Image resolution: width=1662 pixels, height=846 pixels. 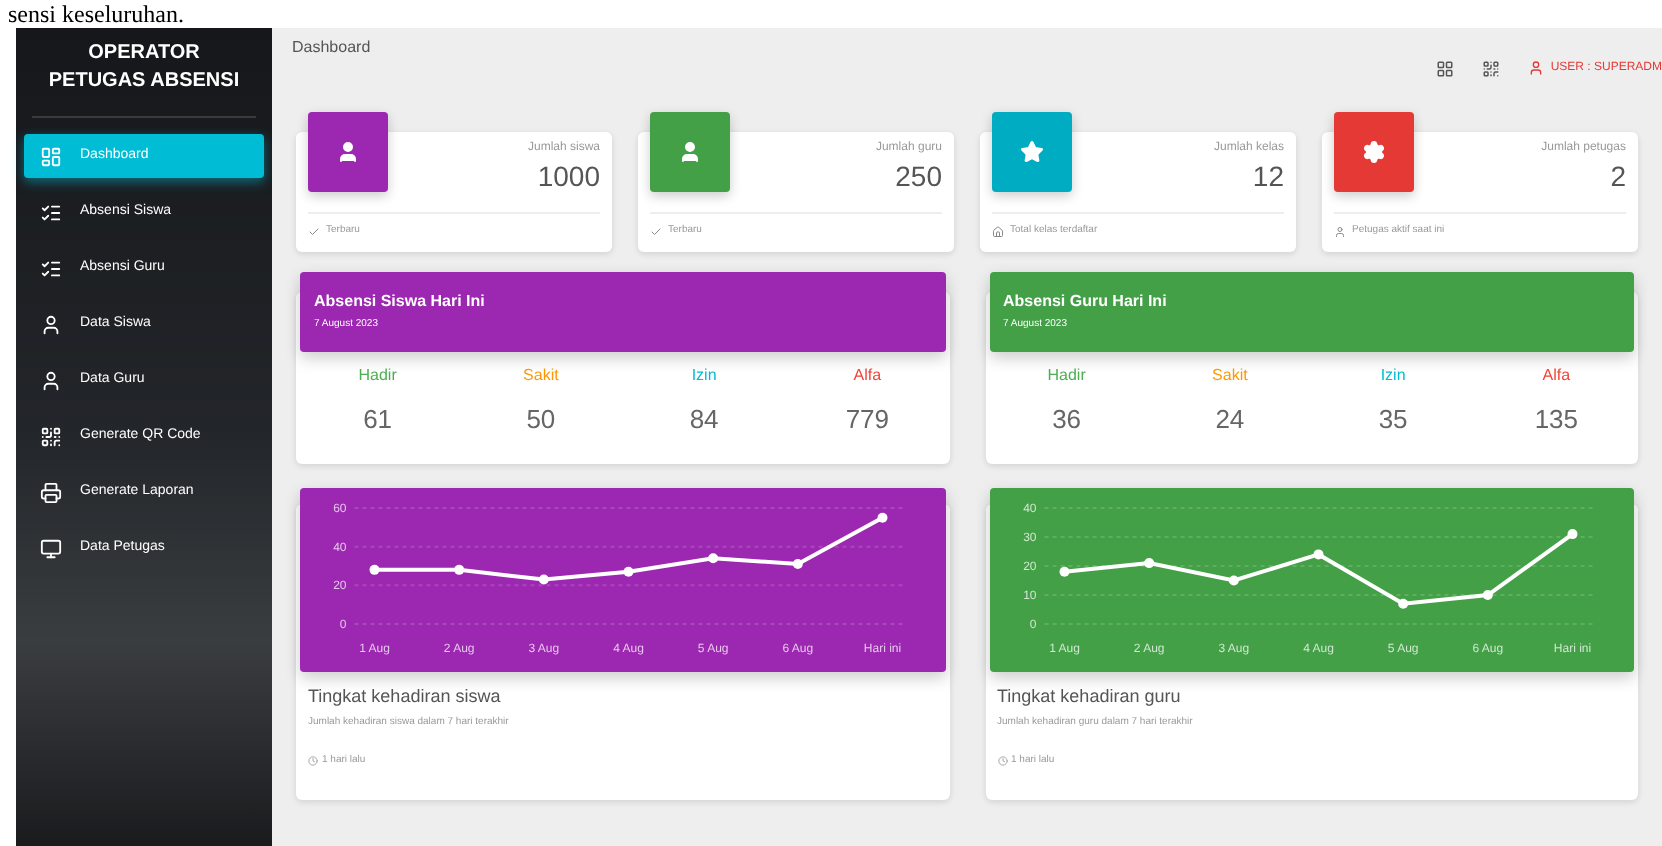 What do you see at coordinates (704, 420) in the screenshot?
I see `status-count: 84` at bounding box center [704, 420].